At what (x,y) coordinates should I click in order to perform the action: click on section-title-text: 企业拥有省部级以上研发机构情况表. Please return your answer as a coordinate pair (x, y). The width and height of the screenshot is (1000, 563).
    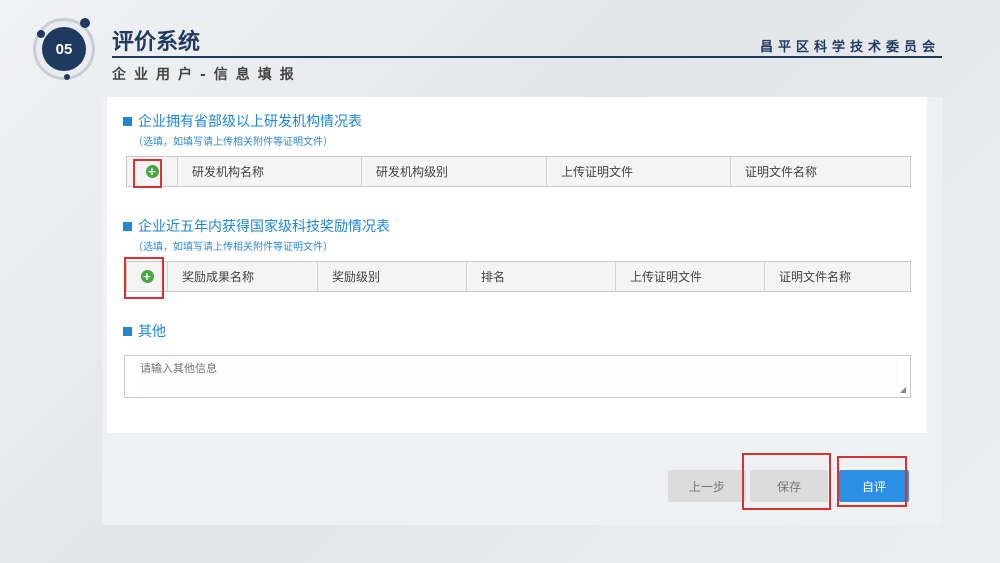
    Looking at the image, I should click on (250, 122).